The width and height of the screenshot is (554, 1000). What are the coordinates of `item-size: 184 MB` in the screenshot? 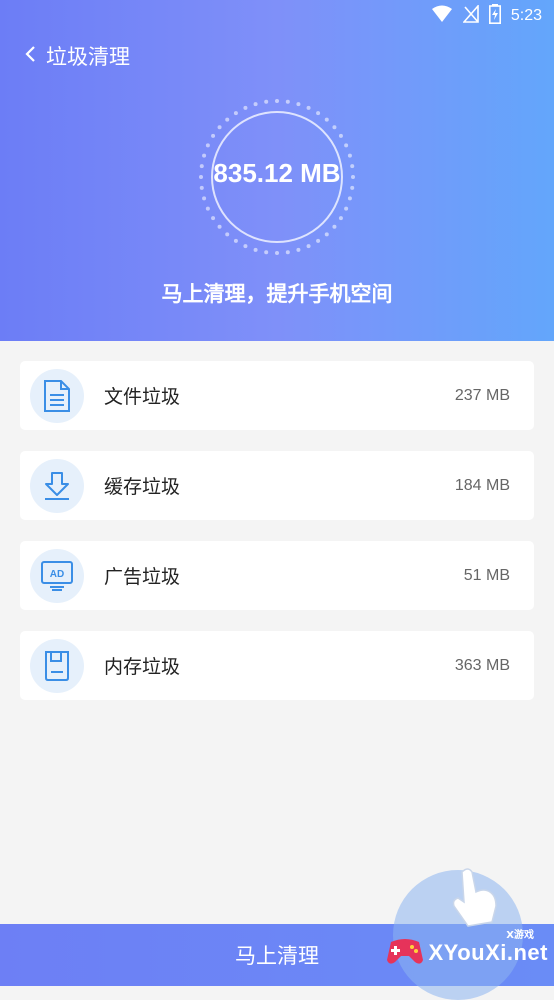 It's located at (482, 485).